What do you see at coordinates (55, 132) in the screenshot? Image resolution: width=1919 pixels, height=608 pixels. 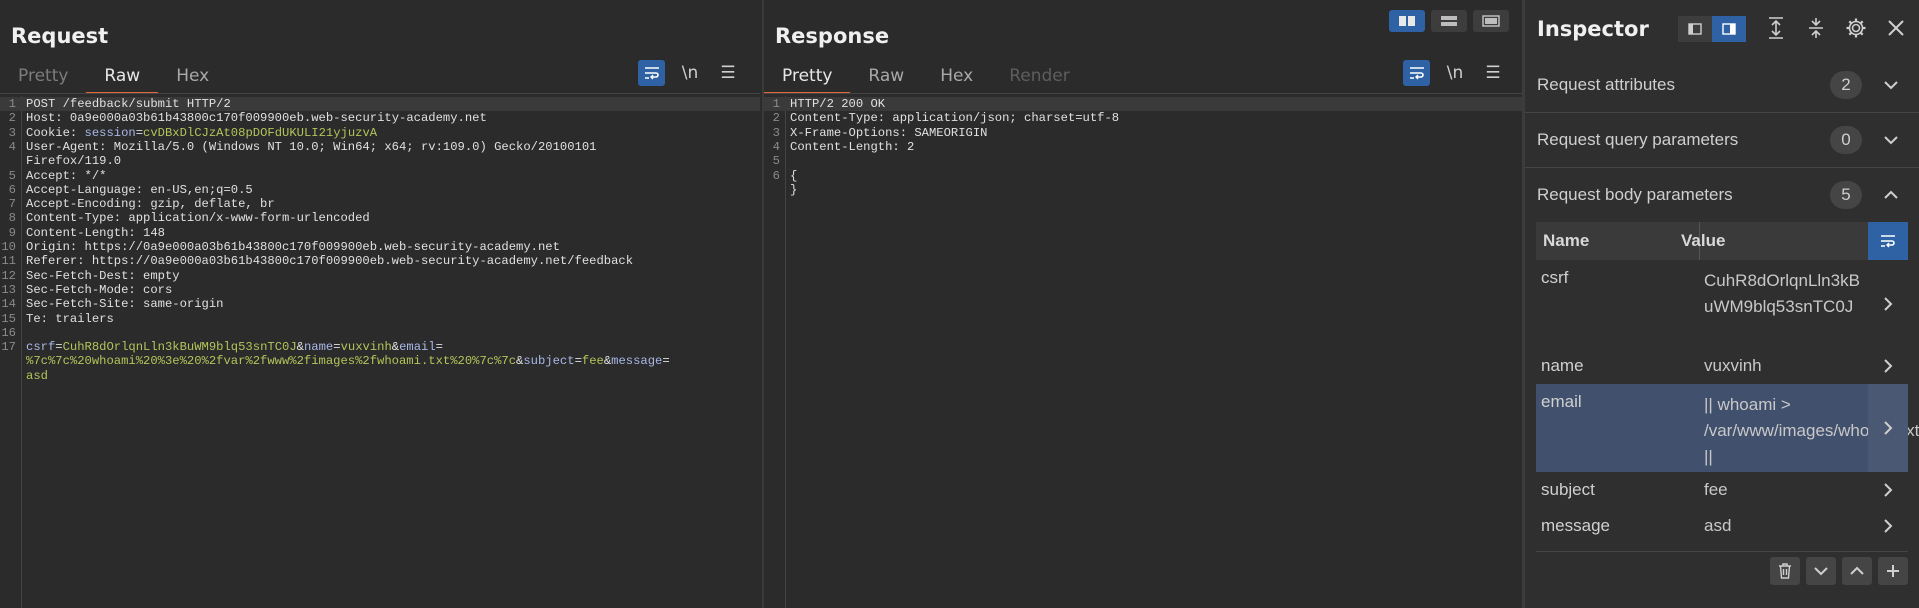 I see `text-token: Cookie:` at bounding box center [55, 132].